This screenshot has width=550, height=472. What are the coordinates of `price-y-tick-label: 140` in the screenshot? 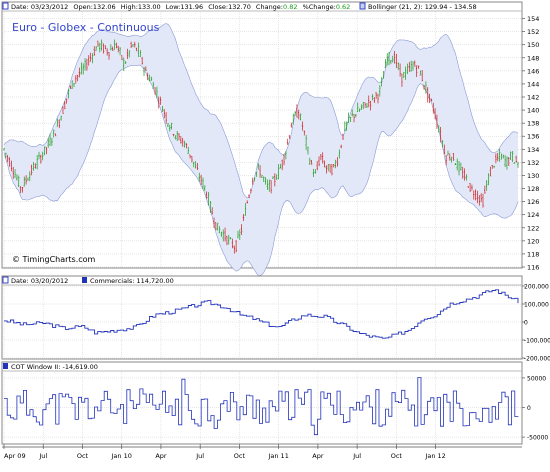 It's located at (533, 111).